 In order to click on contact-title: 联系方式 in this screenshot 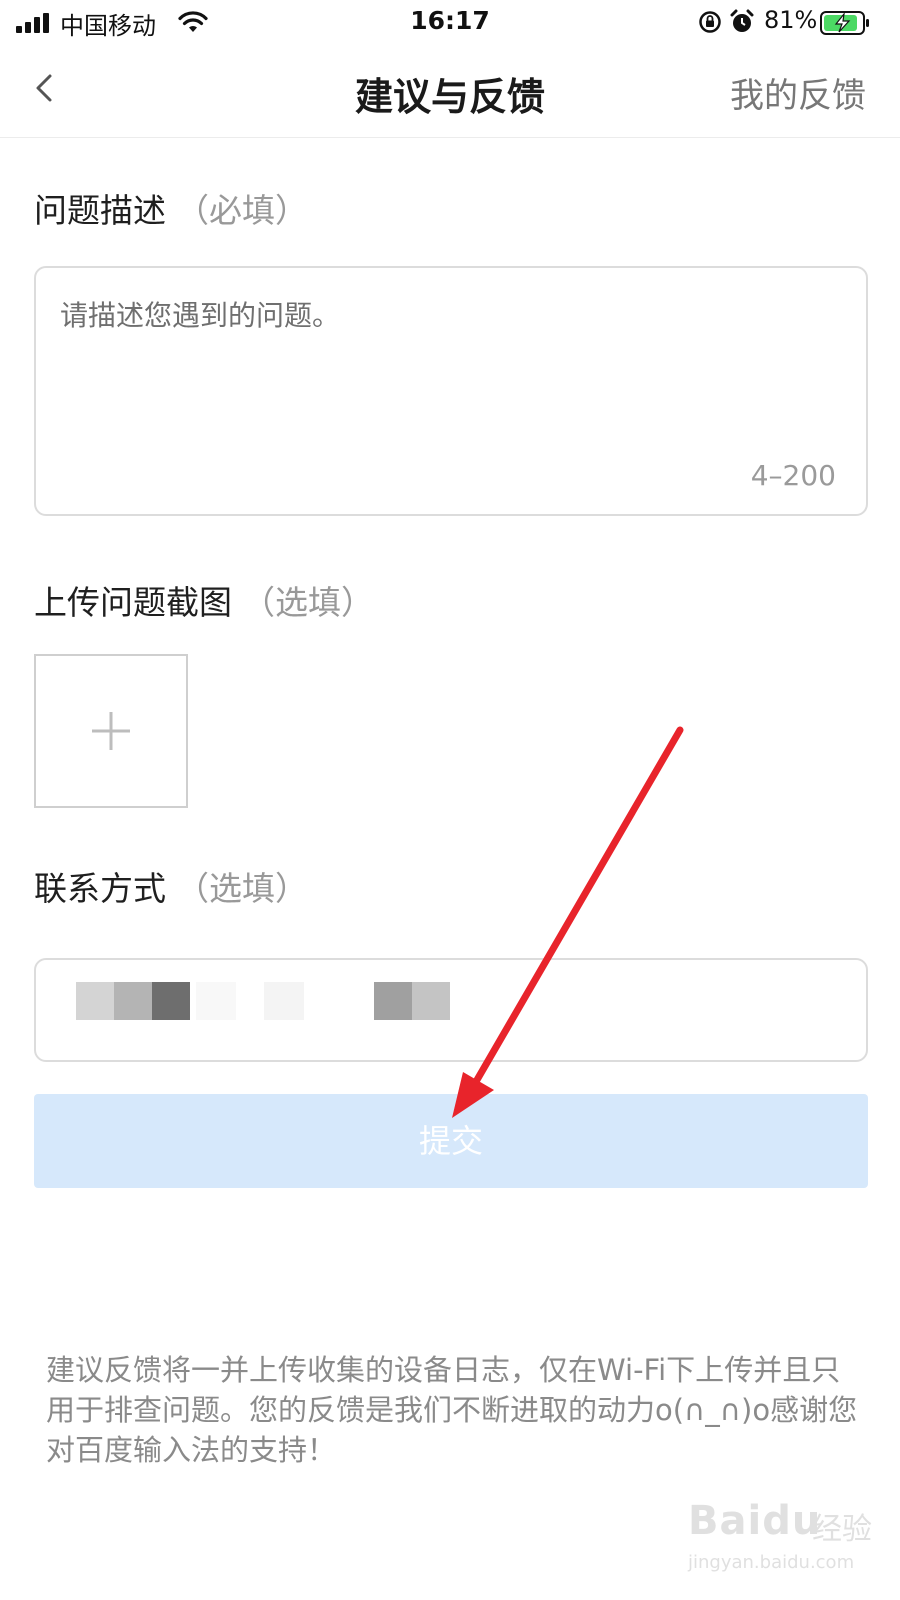, I will do `click(100, 888)`.